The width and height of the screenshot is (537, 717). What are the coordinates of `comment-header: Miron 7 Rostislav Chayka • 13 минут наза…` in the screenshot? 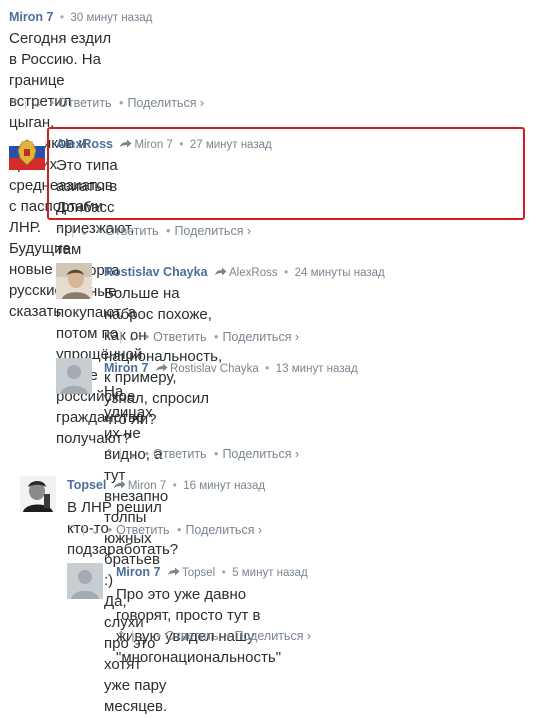 It's located at (231, 368).